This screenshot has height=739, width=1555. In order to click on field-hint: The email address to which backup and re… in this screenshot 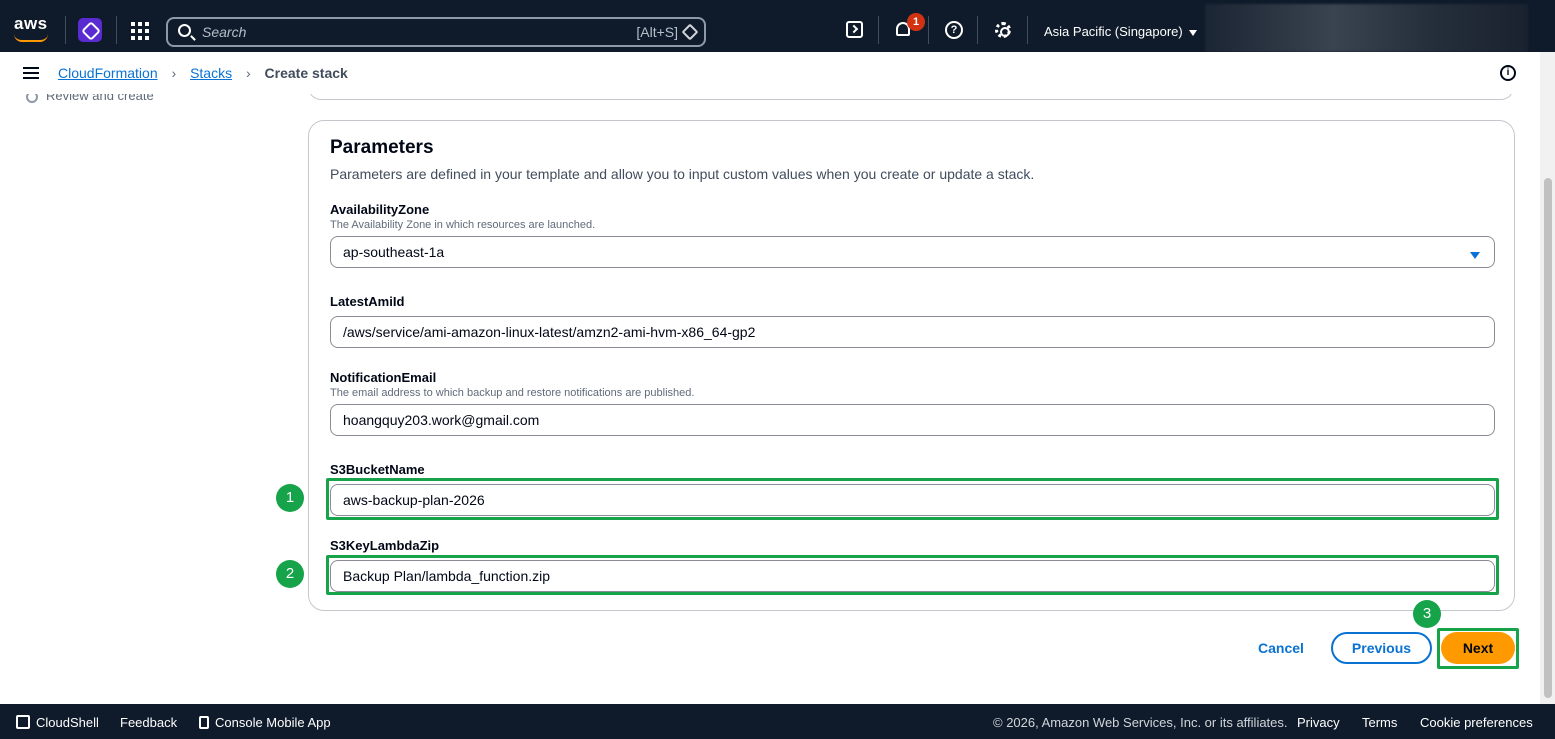, I will do `click(512, 393)`.